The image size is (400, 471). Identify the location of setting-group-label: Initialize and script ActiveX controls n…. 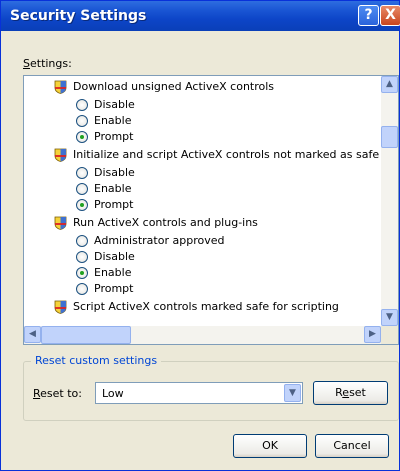
(226, 154).